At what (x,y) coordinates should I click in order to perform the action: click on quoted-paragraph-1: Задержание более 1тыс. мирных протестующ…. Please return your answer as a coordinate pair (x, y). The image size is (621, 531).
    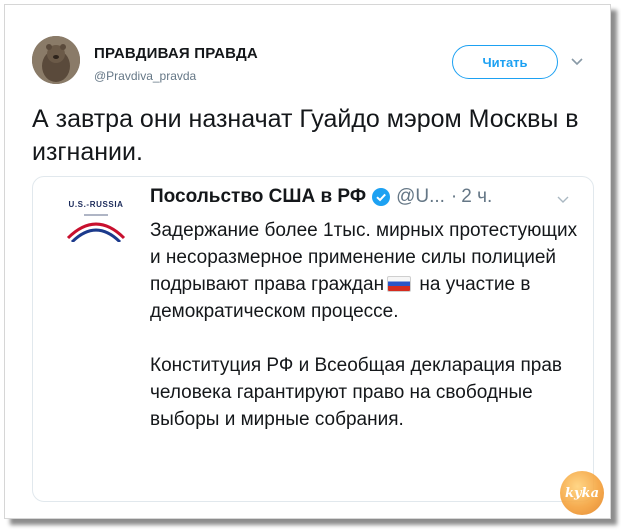
    Looking at the image, I should click on (365, 271).